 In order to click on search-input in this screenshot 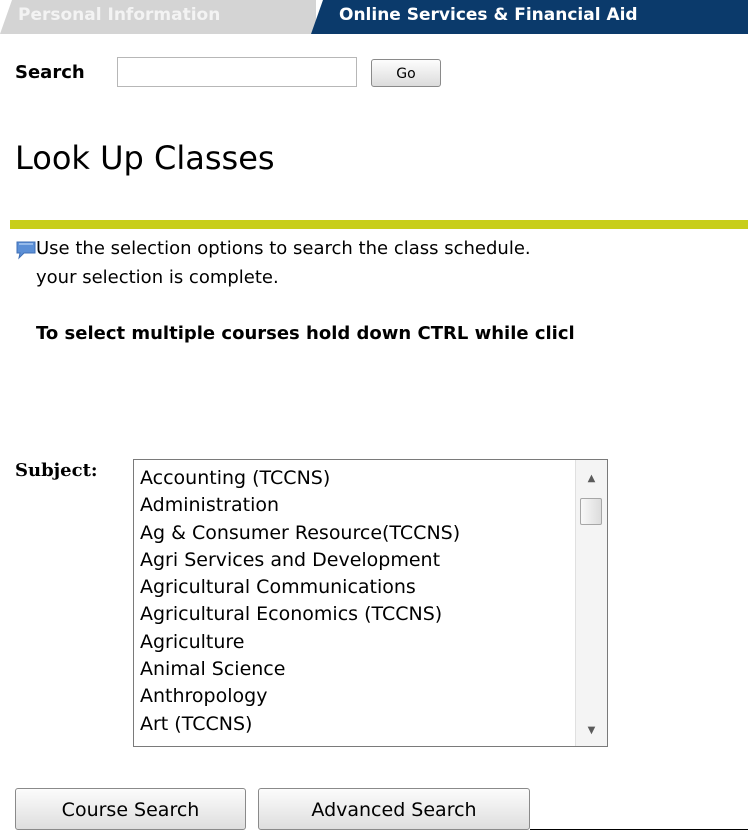, I will do `click(237, 72)`.